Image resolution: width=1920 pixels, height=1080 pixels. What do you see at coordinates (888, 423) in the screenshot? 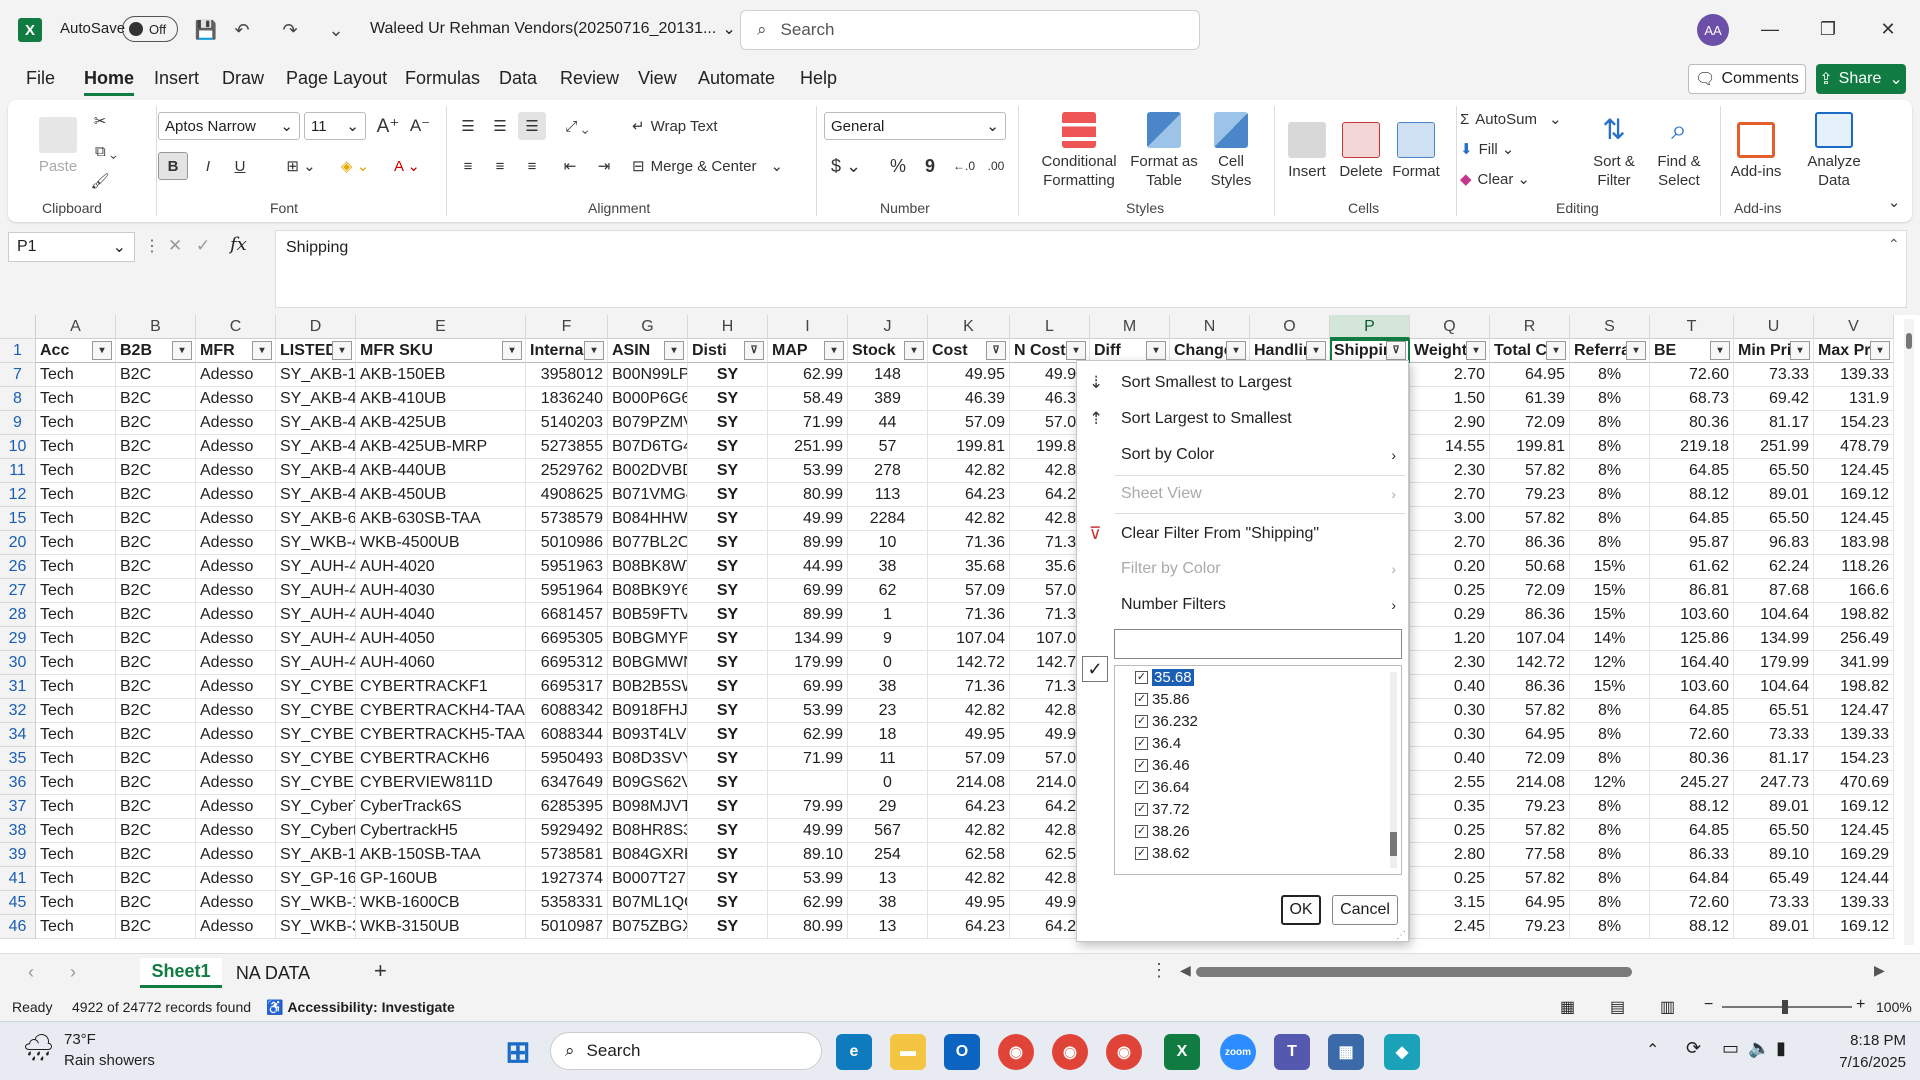
I see `table-cell: 44` at bounding box center [888, 423].